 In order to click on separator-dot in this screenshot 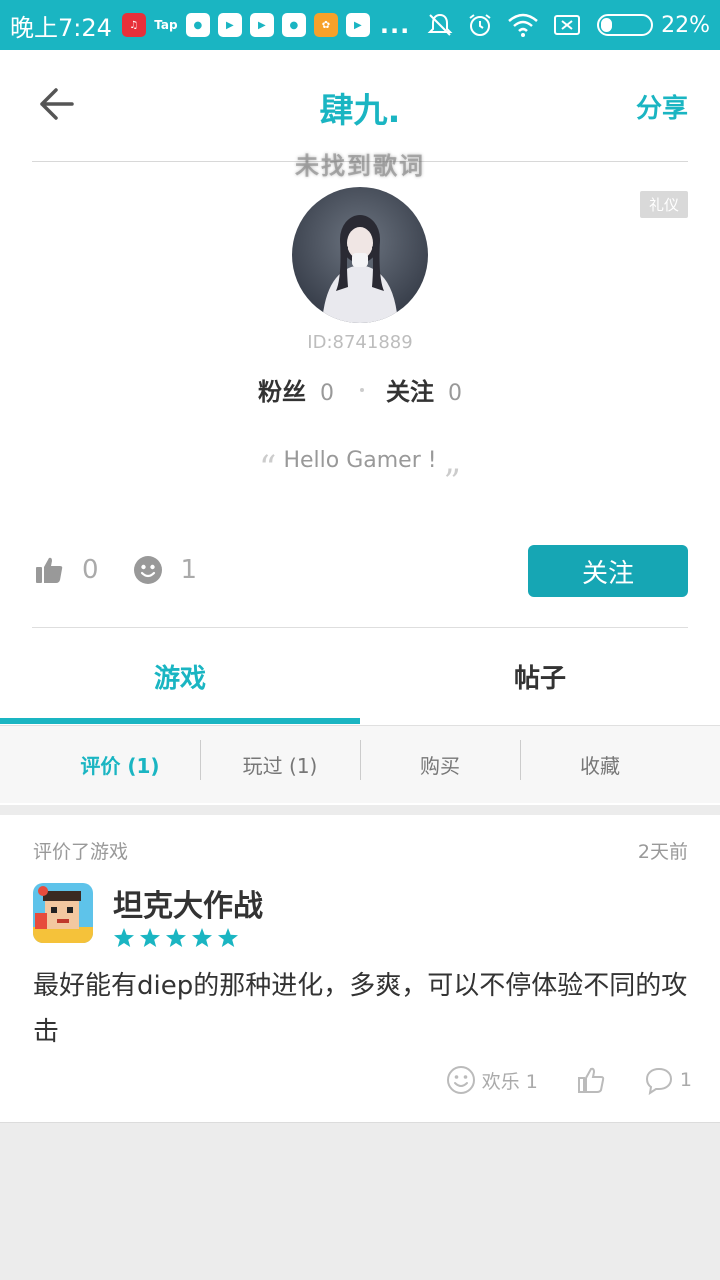, I will do `click(362, 389)`.